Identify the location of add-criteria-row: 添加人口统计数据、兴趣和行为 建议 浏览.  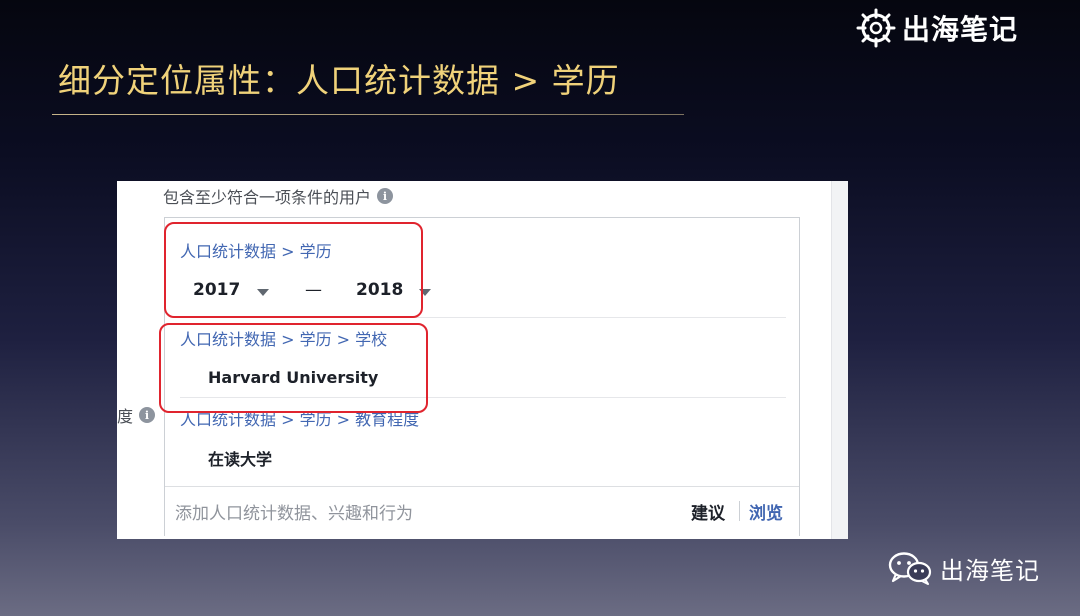
(482, 511).